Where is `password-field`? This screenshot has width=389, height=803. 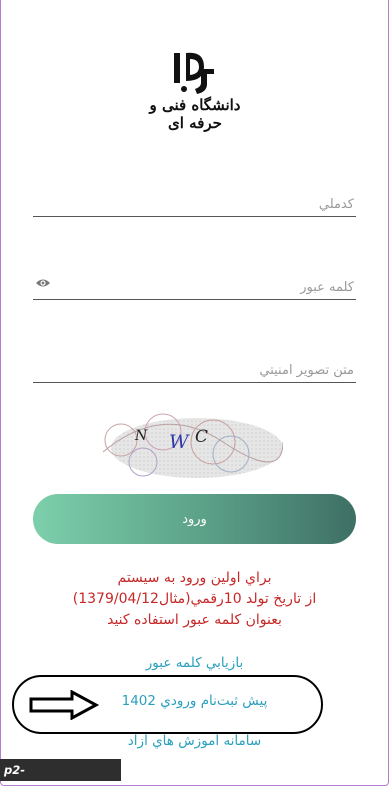 password-field is located at coordinates (194, 283).